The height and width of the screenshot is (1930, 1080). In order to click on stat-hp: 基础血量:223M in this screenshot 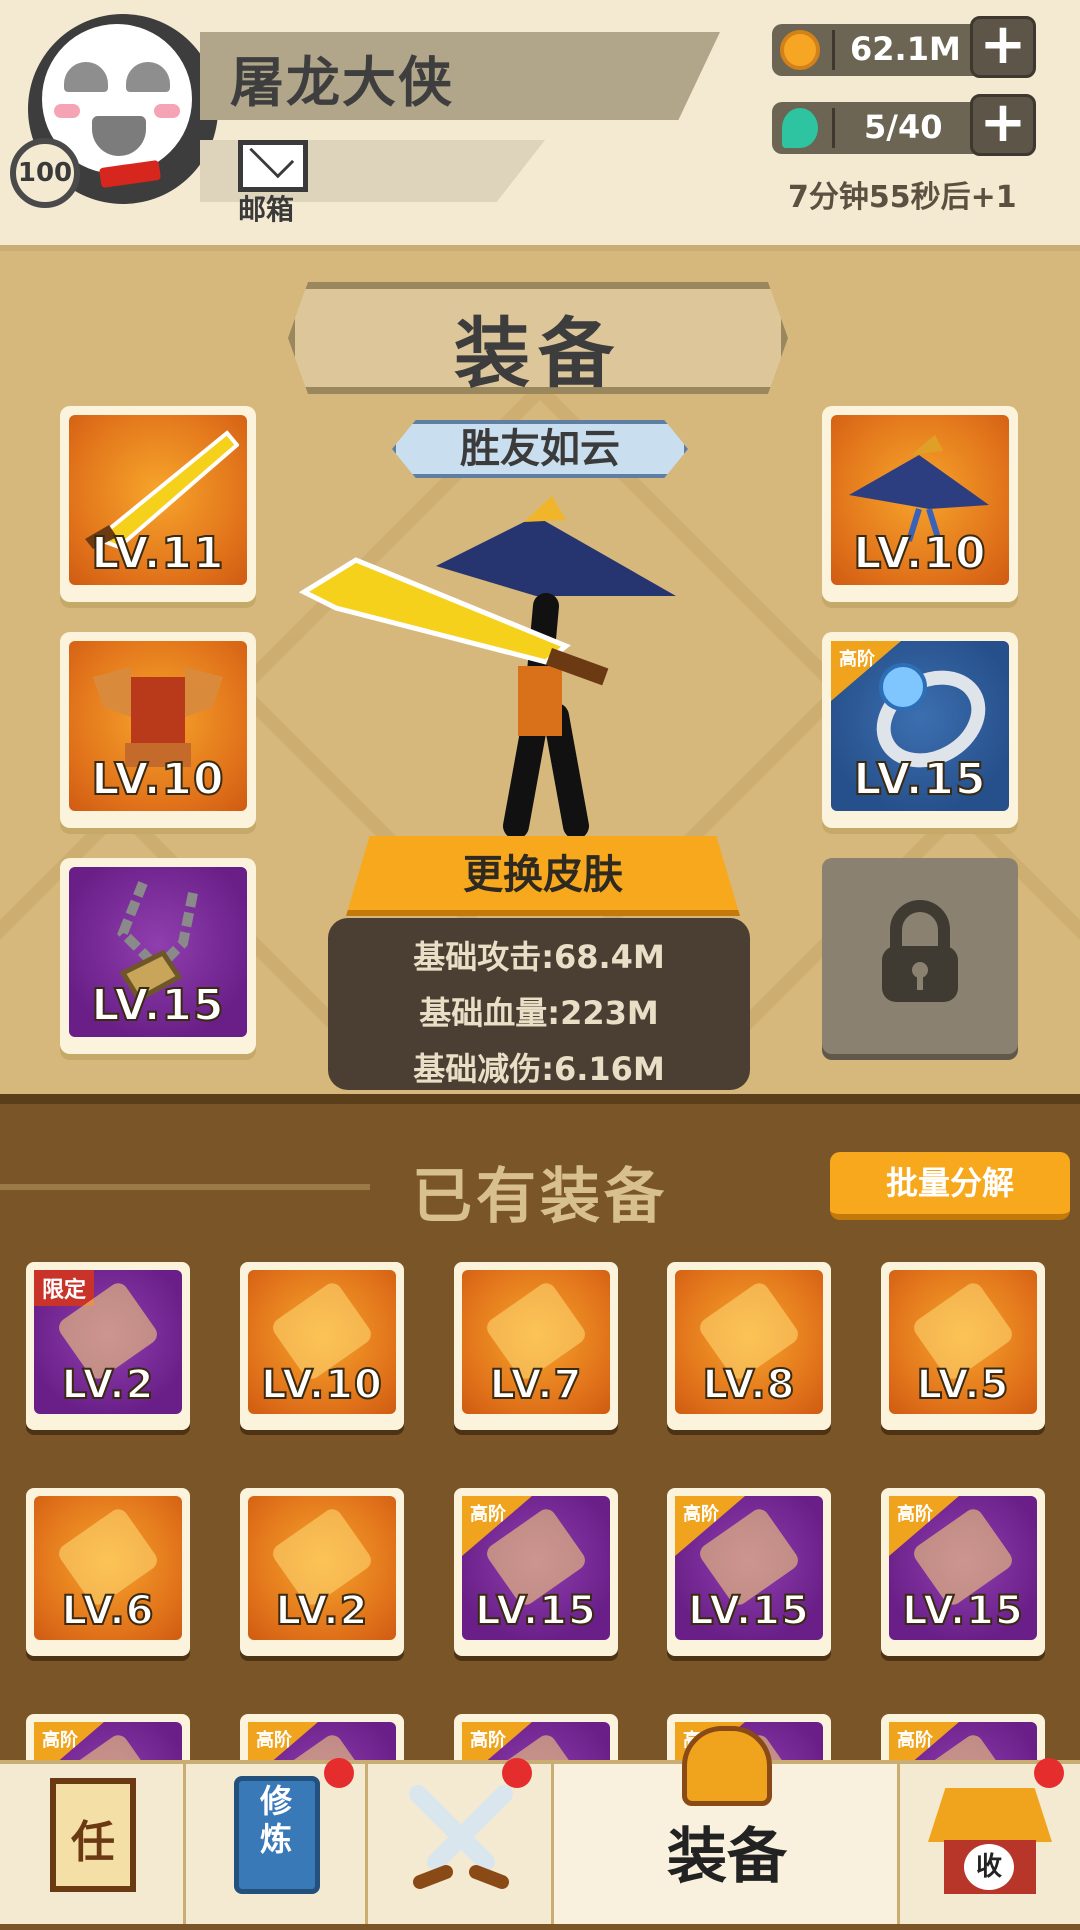, I will do `click(539, 1013)`.